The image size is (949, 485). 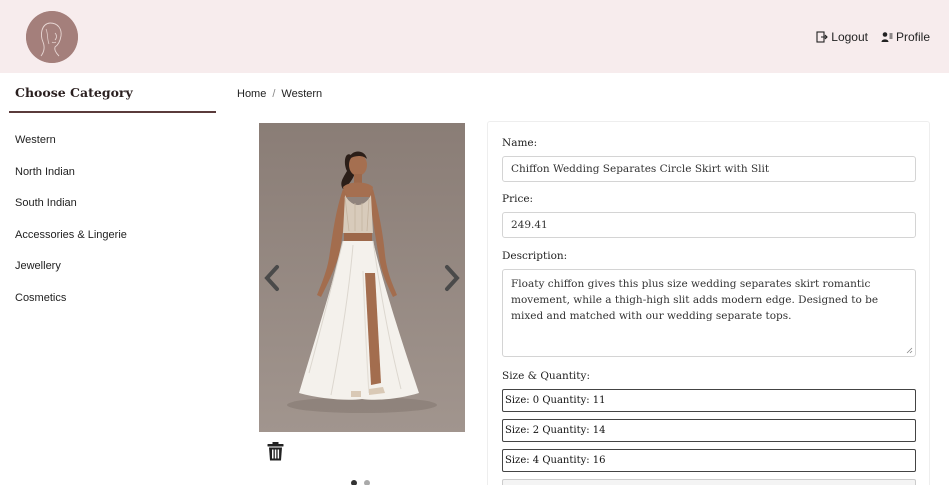 I want to click on price-label: Price:, so click(x=518, y=199).